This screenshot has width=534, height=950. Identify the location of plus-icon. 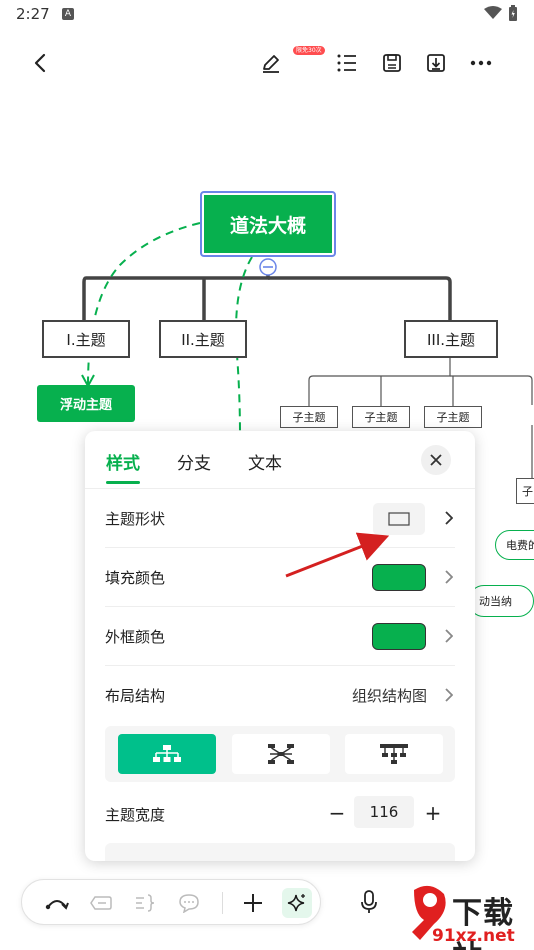
(253, 903).